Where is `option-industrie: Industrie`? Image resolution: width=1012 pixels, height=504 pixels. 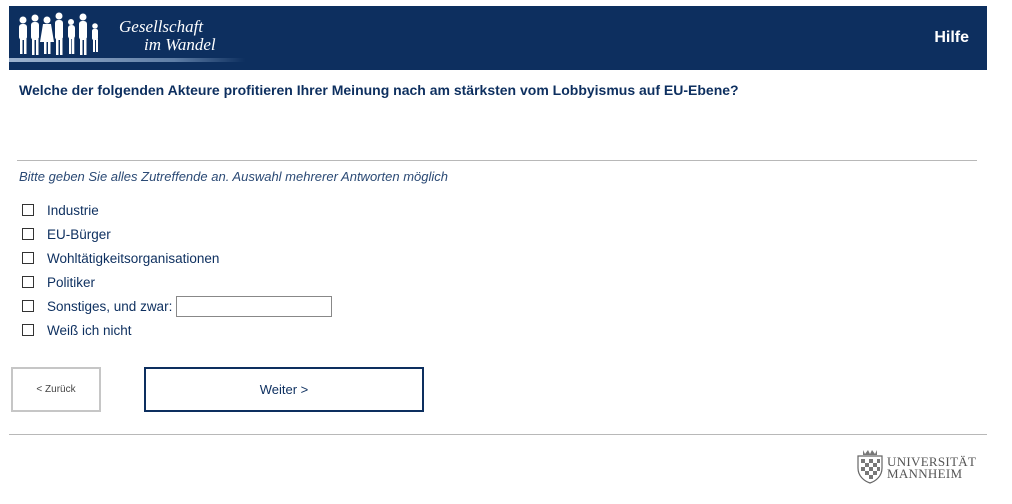 option-industrie: Industrie is located at coordinates (177, 210).